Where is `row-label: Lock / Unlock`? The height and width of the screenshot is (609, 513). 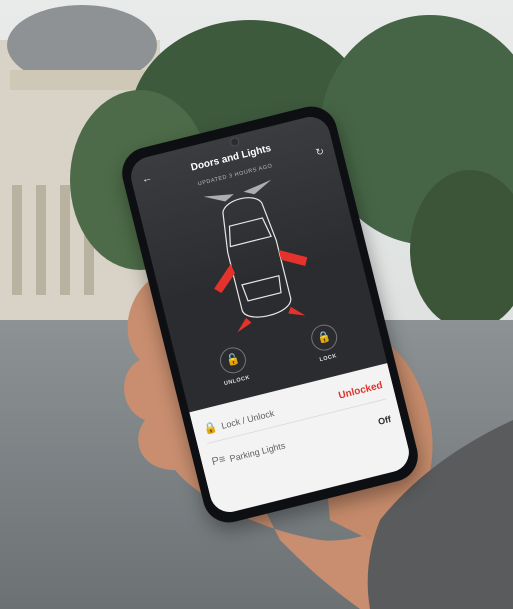
row-label: Lock / Unlock is located at coordinates (248, 419).